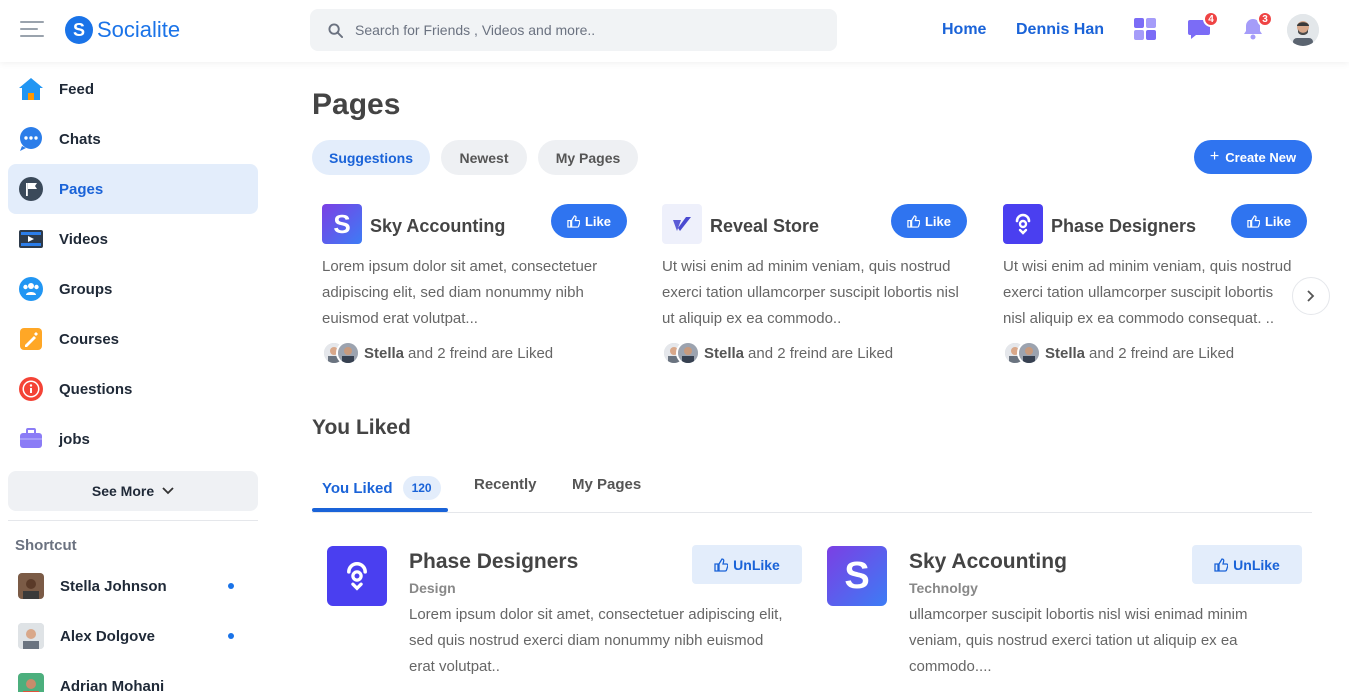  Describe the element at coordinates (133, 89) in the screenshot. I see `sidebar-item-feed: Feed` at that location.